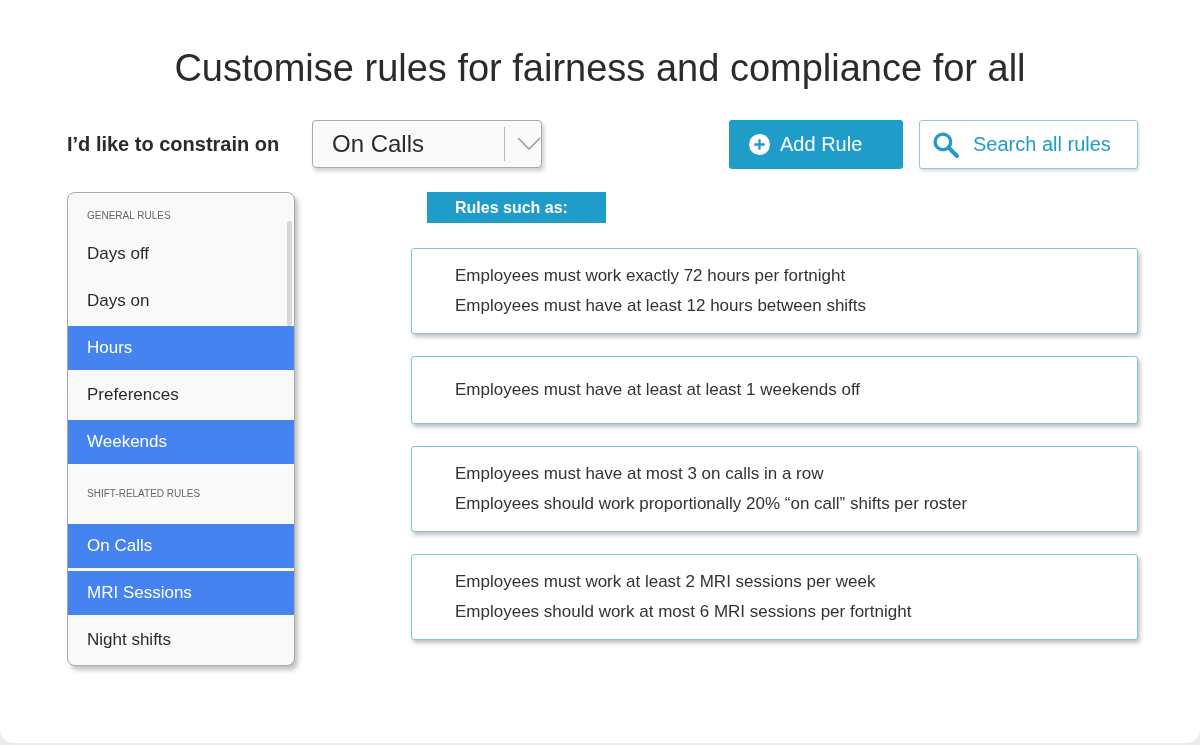 The image size is (1200, 745). Describe the element at coordinates (144, 494) in the screenshot. I see `section-heading: SHIFT-RELATED RULES` at that location.